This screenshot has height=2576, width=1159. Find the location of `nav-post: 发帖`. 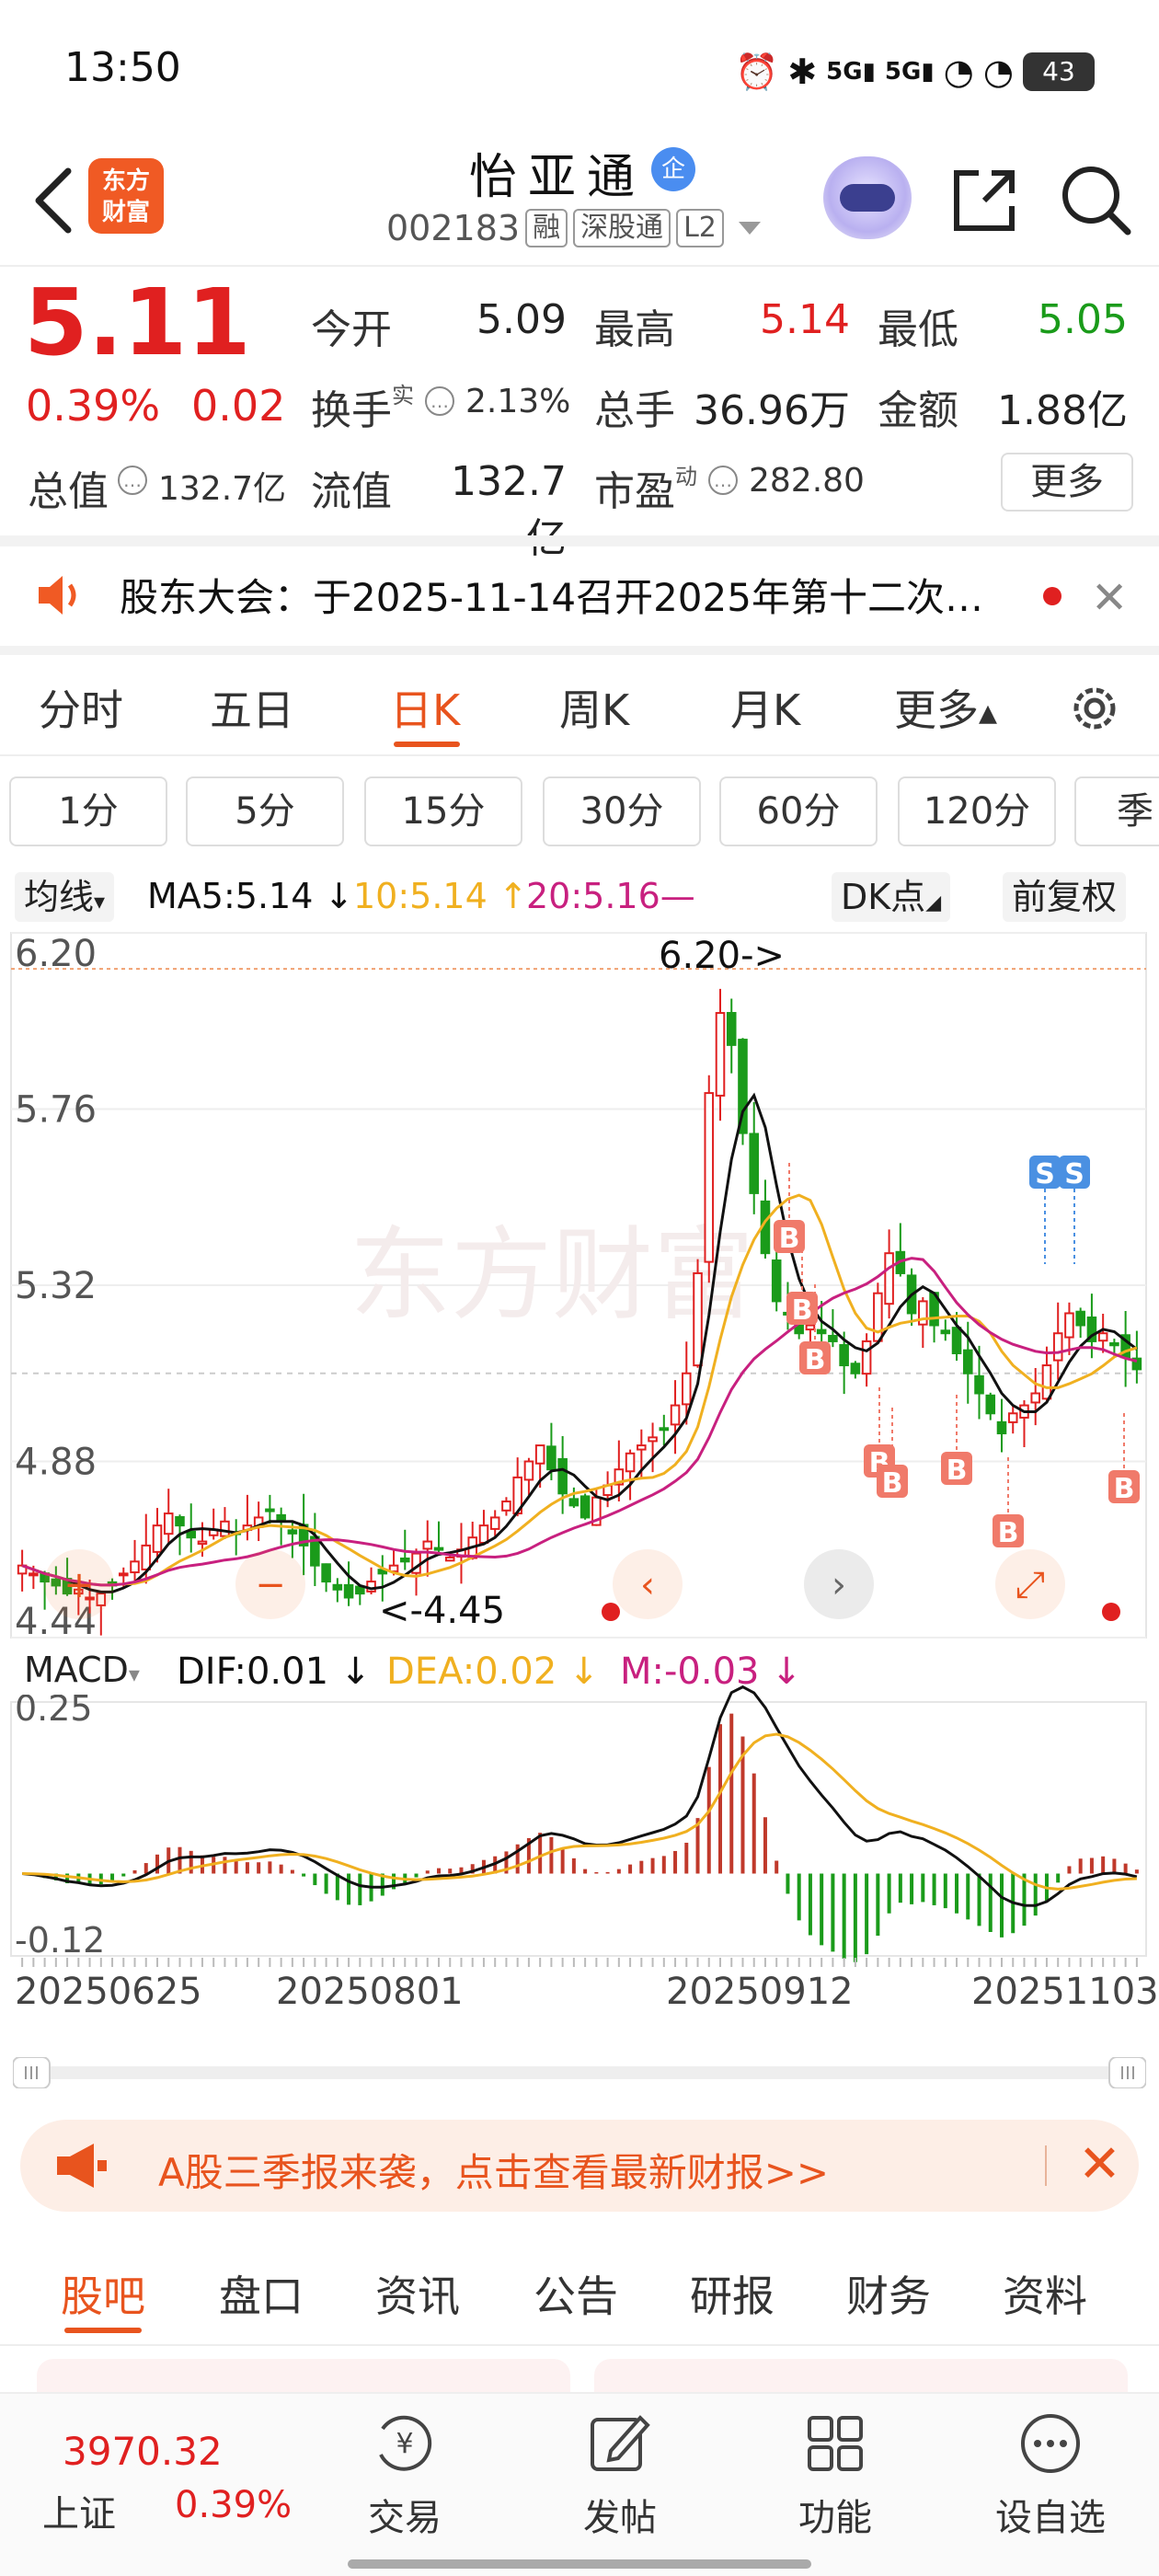

nav-post: 发帖 is located at coordinates (620, 2475).